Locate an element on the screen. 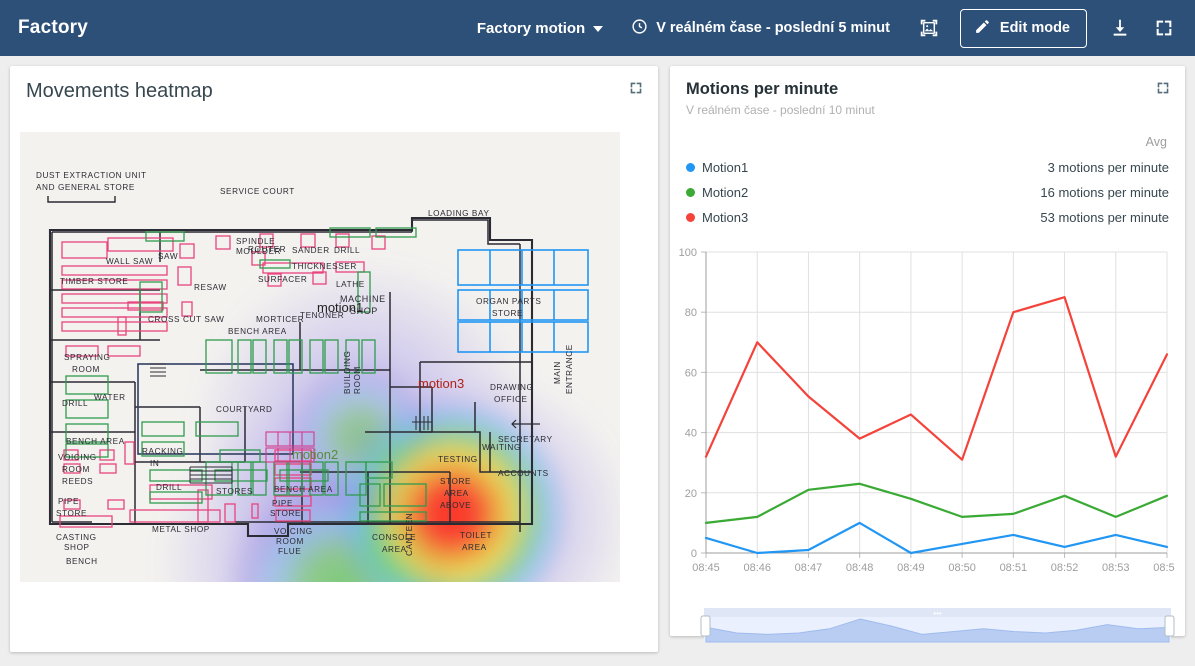 This screenshot has width=1195, height=666. dashboard-selector-label: Factory motion is located at coordinates (531, 28).